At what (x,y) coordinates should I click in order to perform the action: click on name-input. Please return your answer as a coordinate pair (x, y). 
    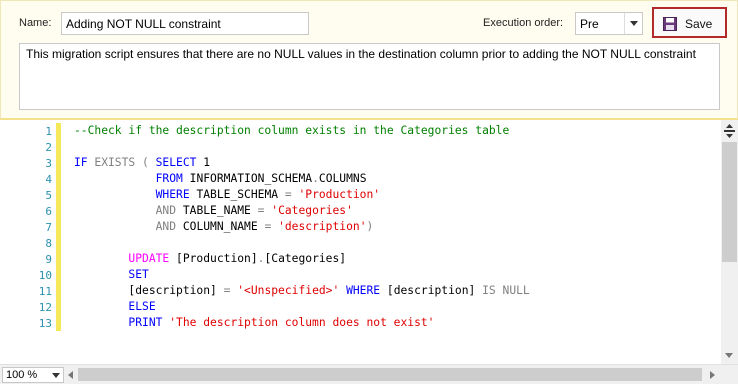
    Looking at the image, I should click on (185, 23).